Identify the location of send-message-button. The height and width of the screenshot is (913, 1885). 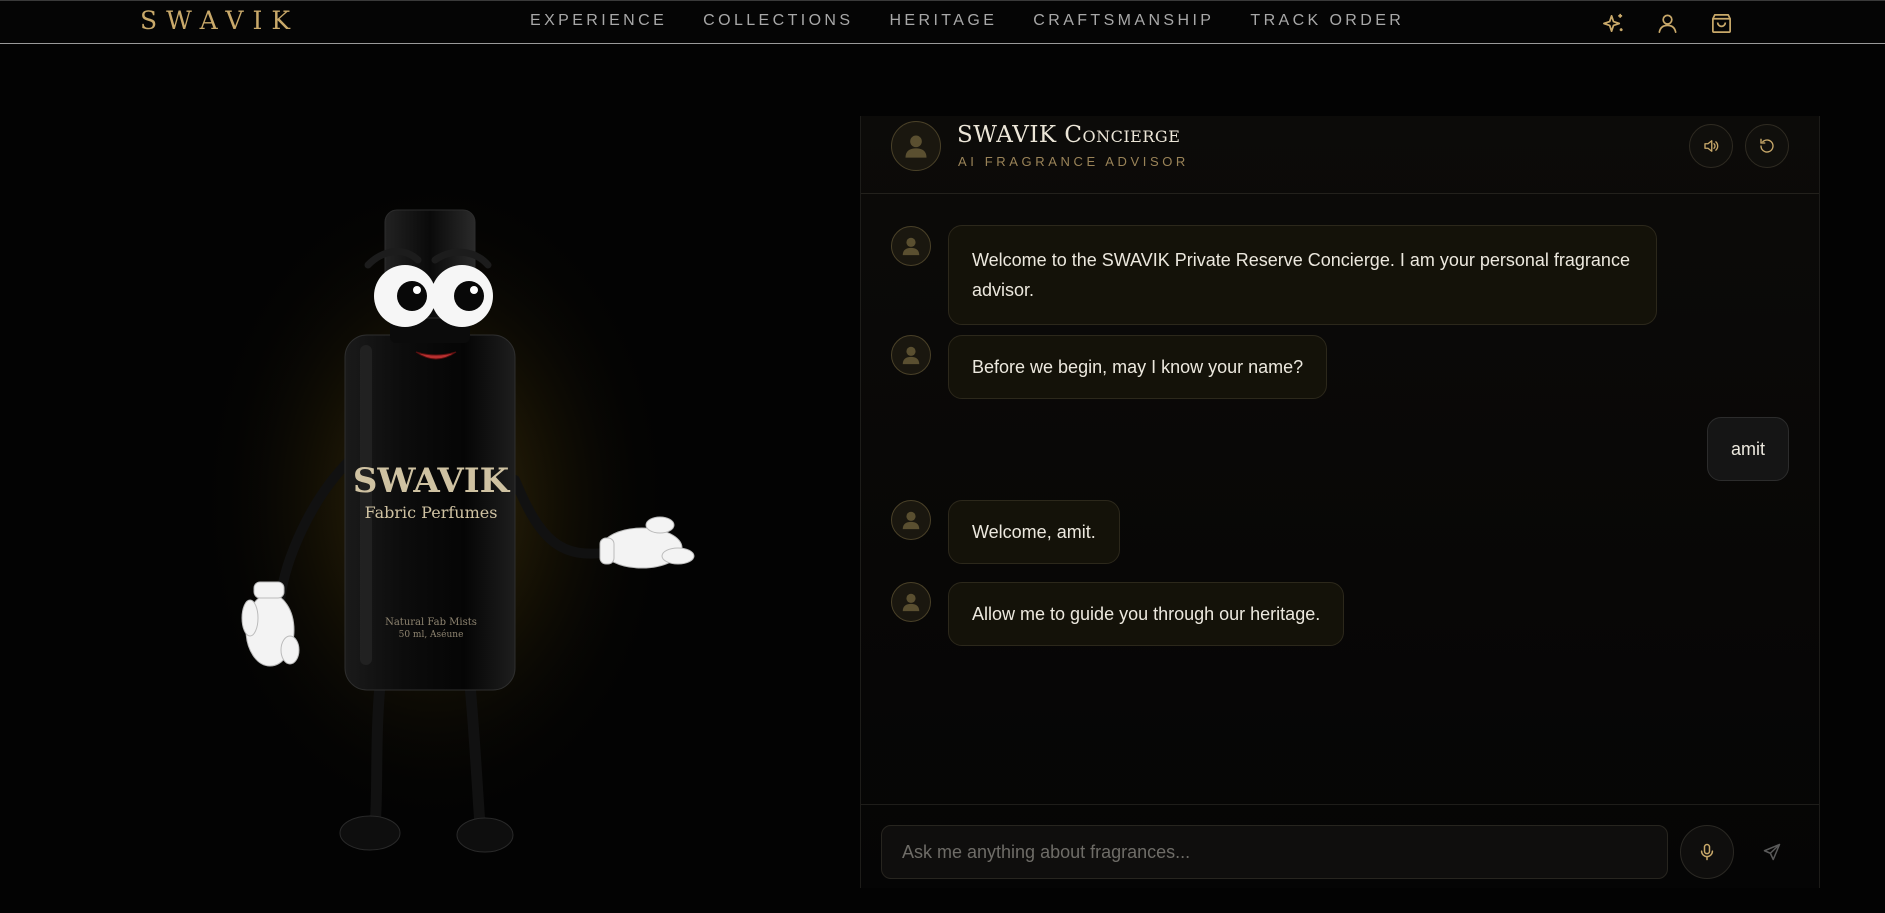
(1772, 852).